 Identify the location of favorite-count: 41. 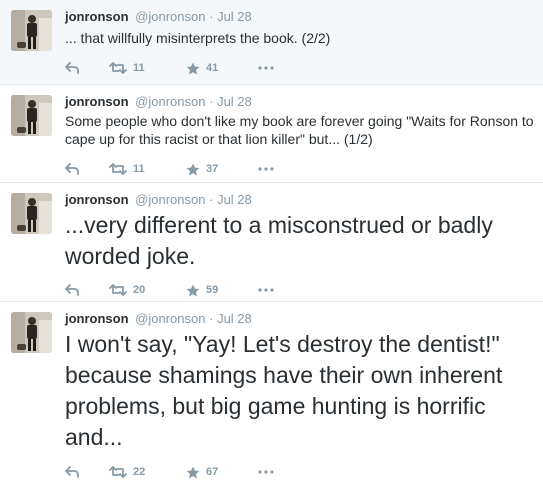
(212, 68).